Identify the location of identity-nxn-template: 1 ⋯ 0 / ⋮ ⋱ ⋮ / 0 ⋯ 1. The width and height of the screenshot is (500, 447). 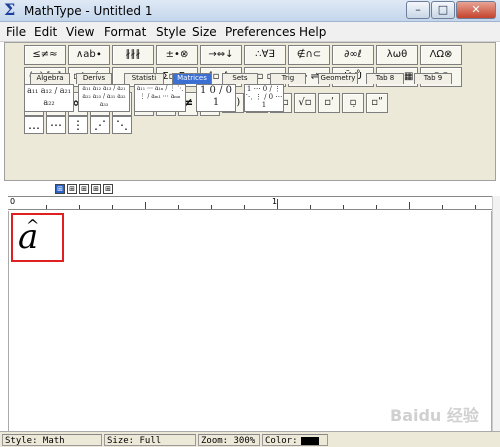
(264, 98).